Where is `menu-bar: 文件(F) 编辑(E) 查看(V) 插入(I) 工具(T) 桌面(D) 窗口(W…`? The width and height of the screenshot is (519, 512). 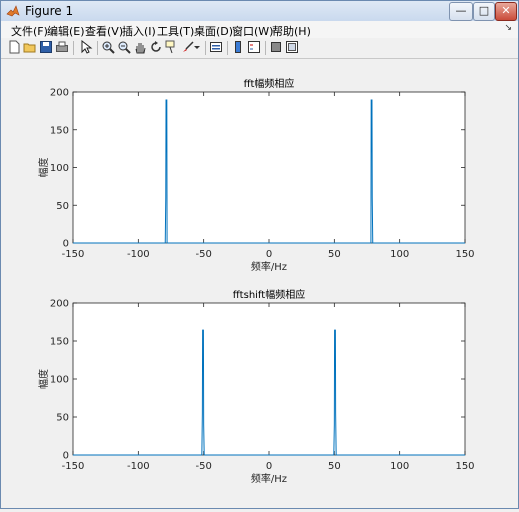
menu-bar: 文件(F) 编辑(E) 查看(V) 插入(I) 工具(T) 桌面(D) 窗口(W… is located at coordinates (259, 29).